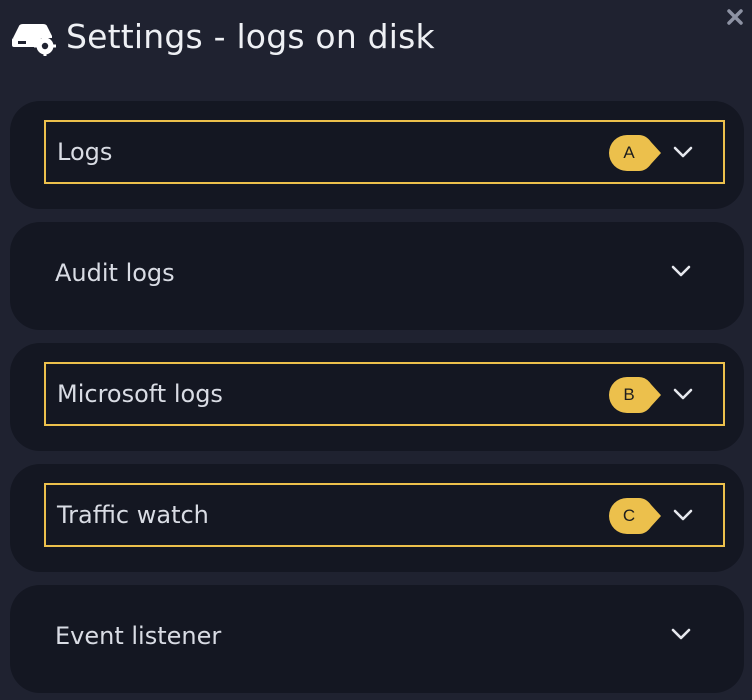  I want to click on section-header-event-listener: Event listener, so click(384, 636).